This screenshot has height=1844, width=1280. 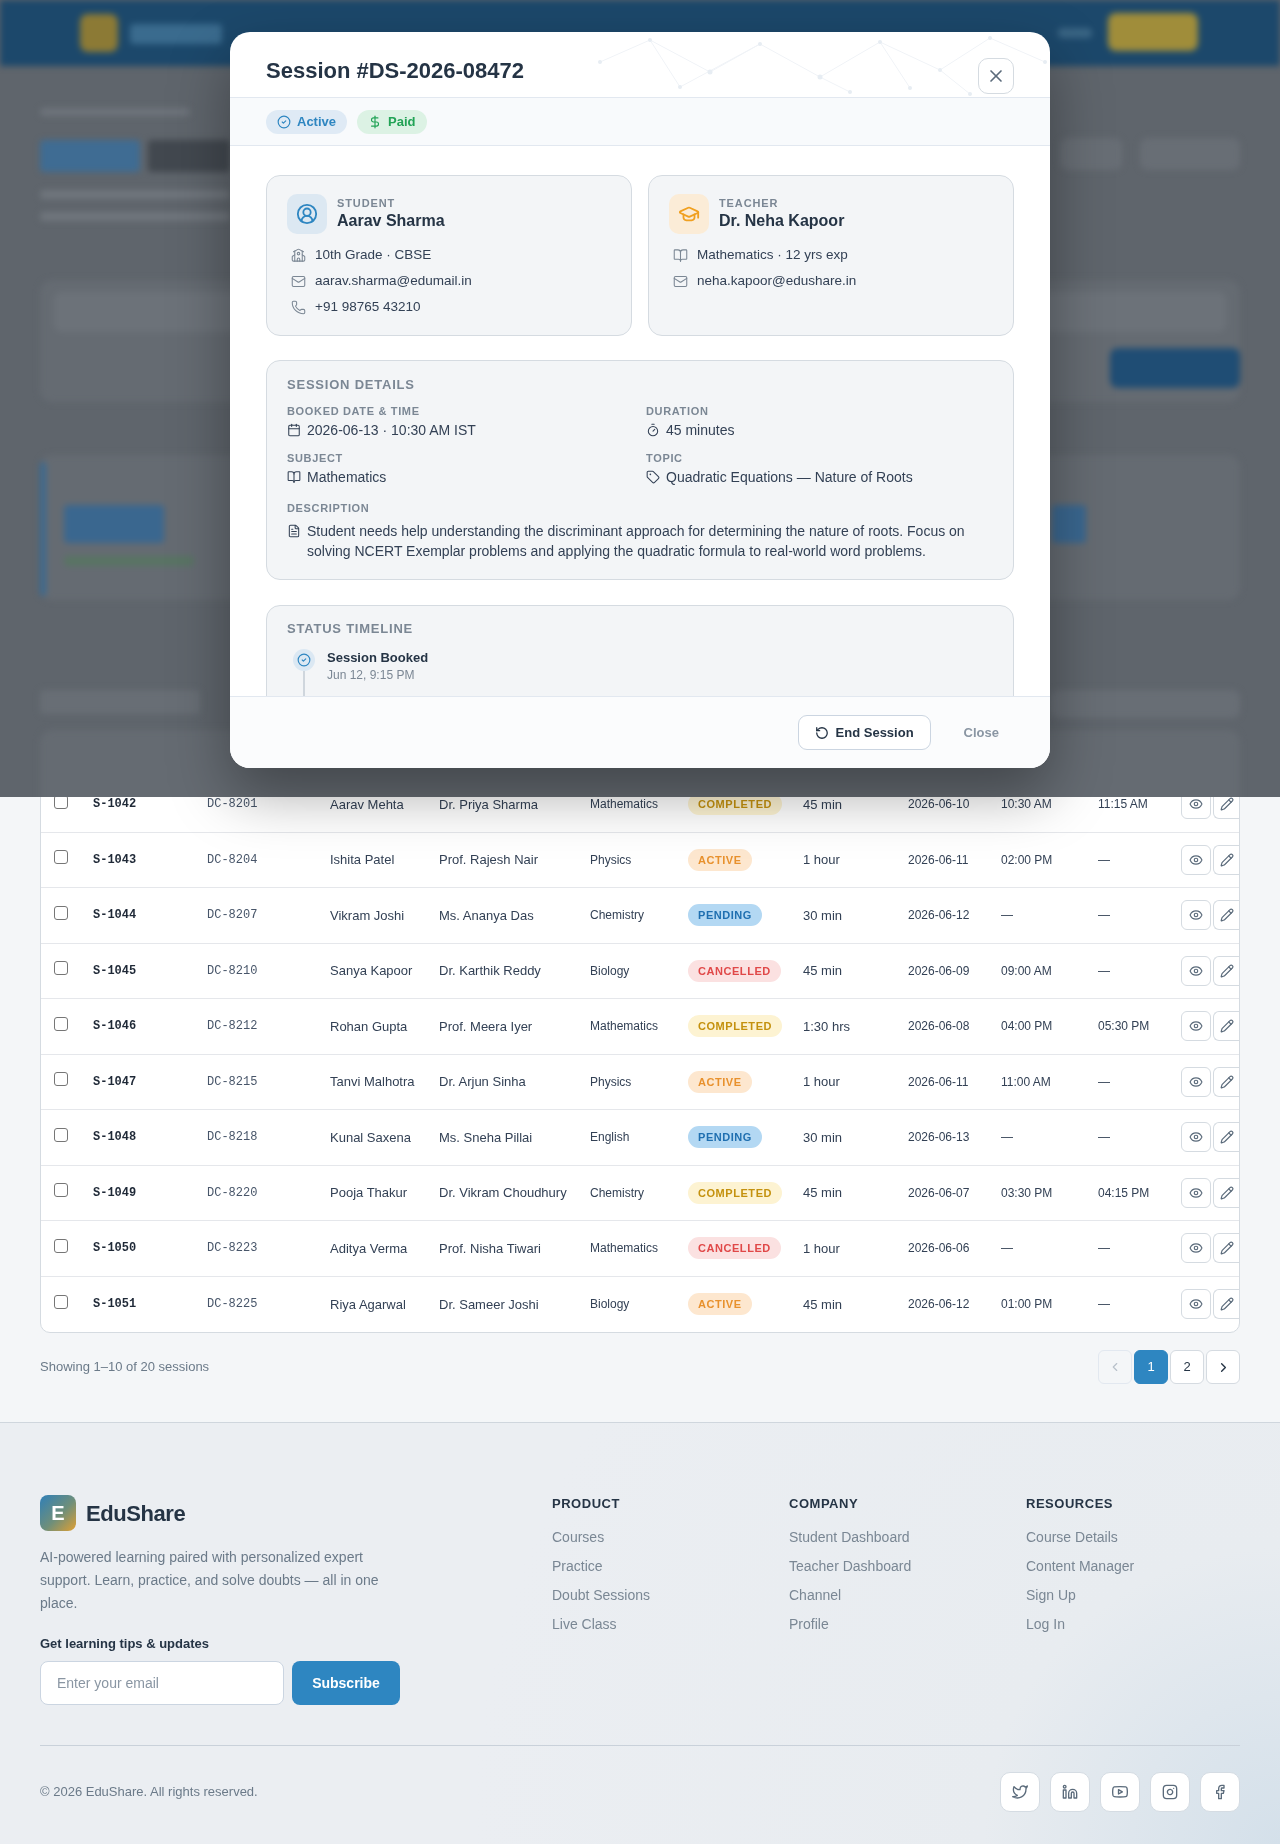 I want to click on student-name-text: Kunal Saxena, so click(x=370, y=1137).